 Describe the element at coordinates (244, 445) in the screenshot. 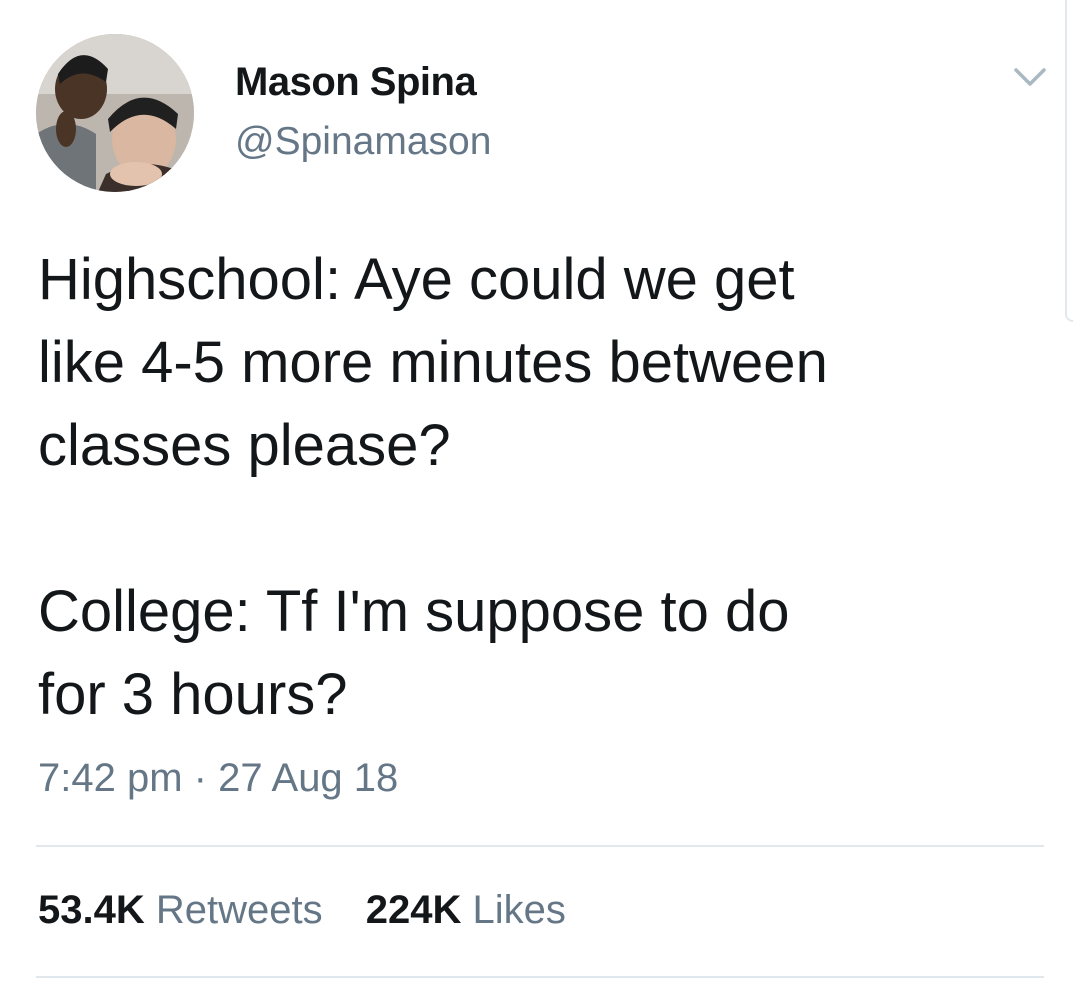

I see `tweet-line: classes please?` at that location.